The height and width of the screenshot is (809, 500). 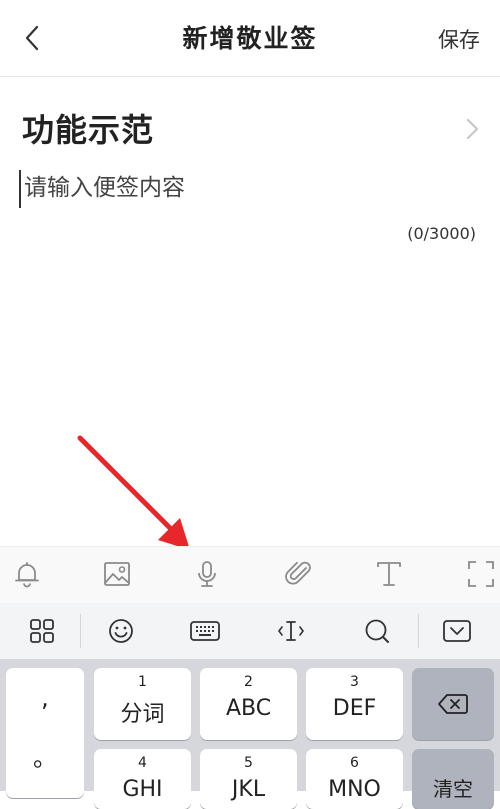 I want to click on reminder-button, so click(x=27, y=574).